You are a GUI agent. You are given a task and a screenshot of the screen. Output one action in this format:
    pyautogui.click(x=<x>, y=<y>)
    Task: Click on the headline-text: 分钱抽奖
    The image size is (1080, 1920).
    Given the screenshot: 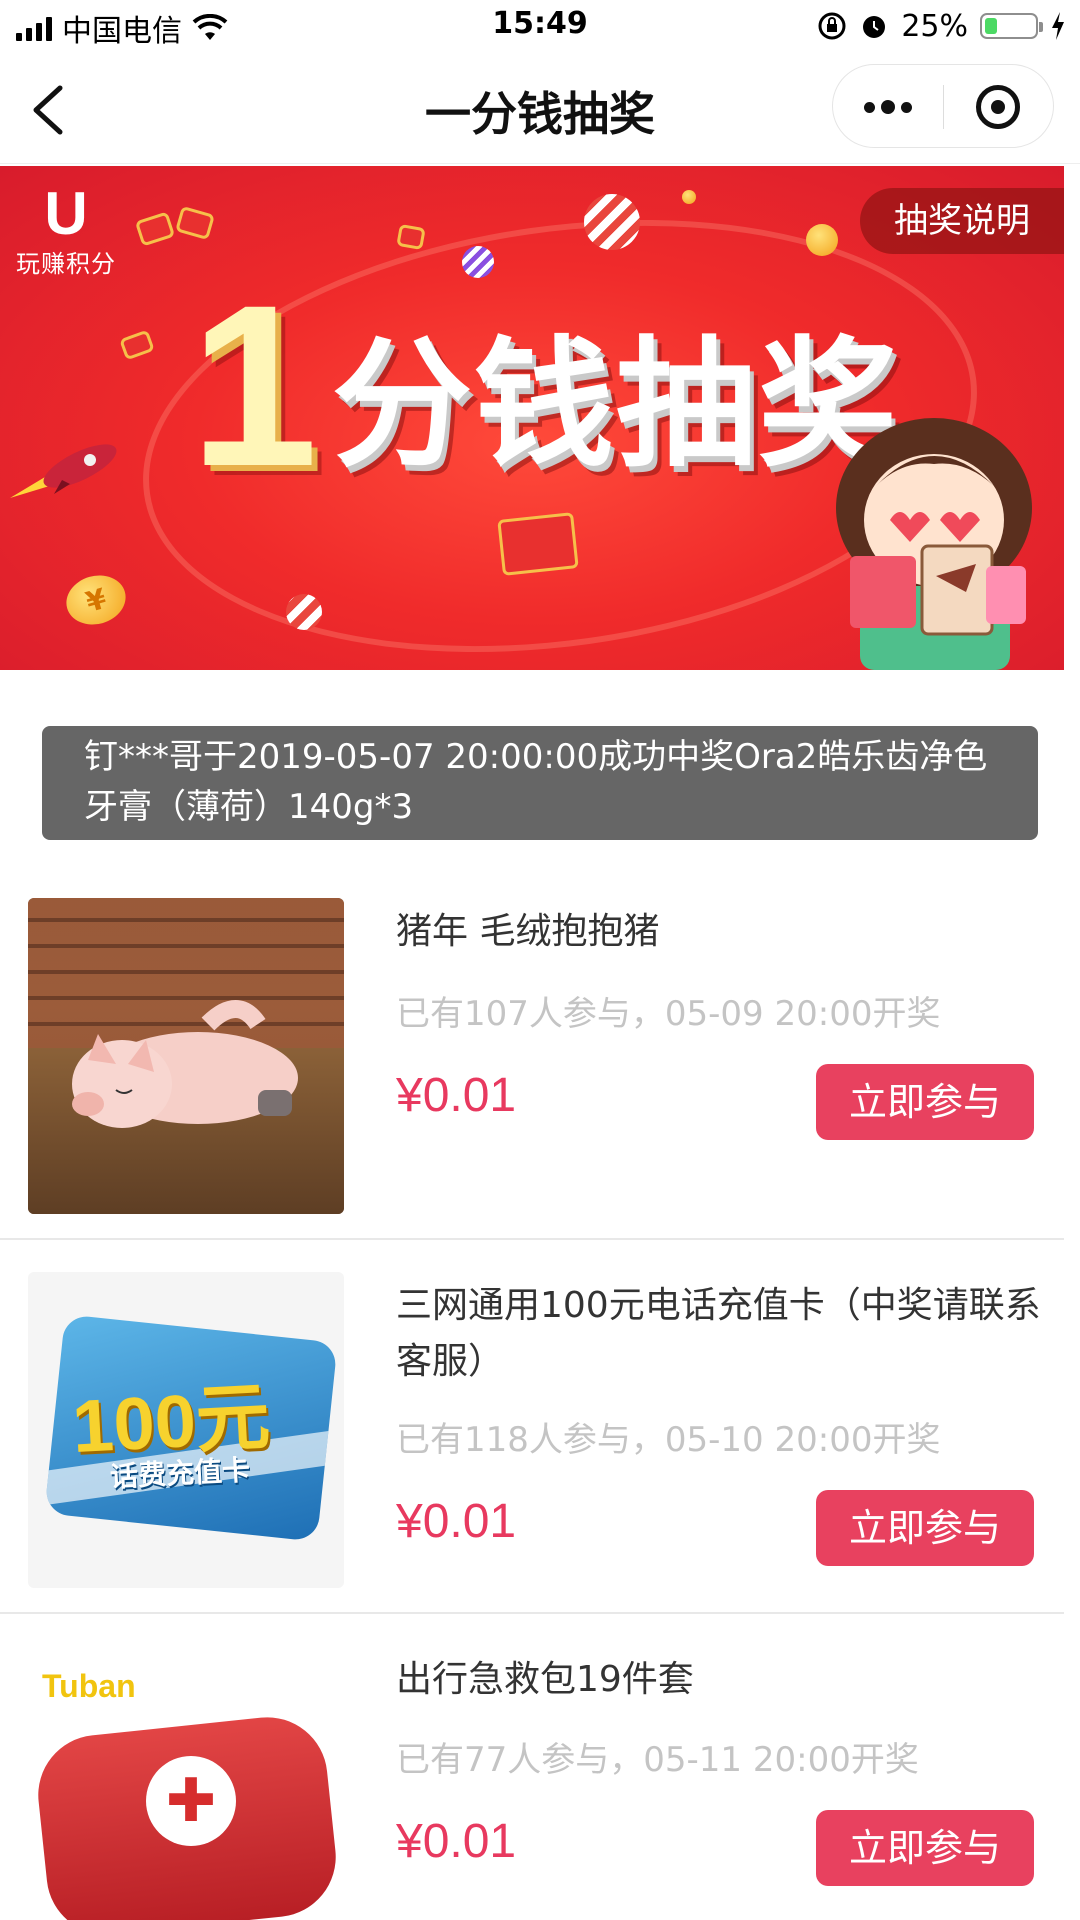 What is the action you would take?
    pyautogui.click(x=615, y=405)
    